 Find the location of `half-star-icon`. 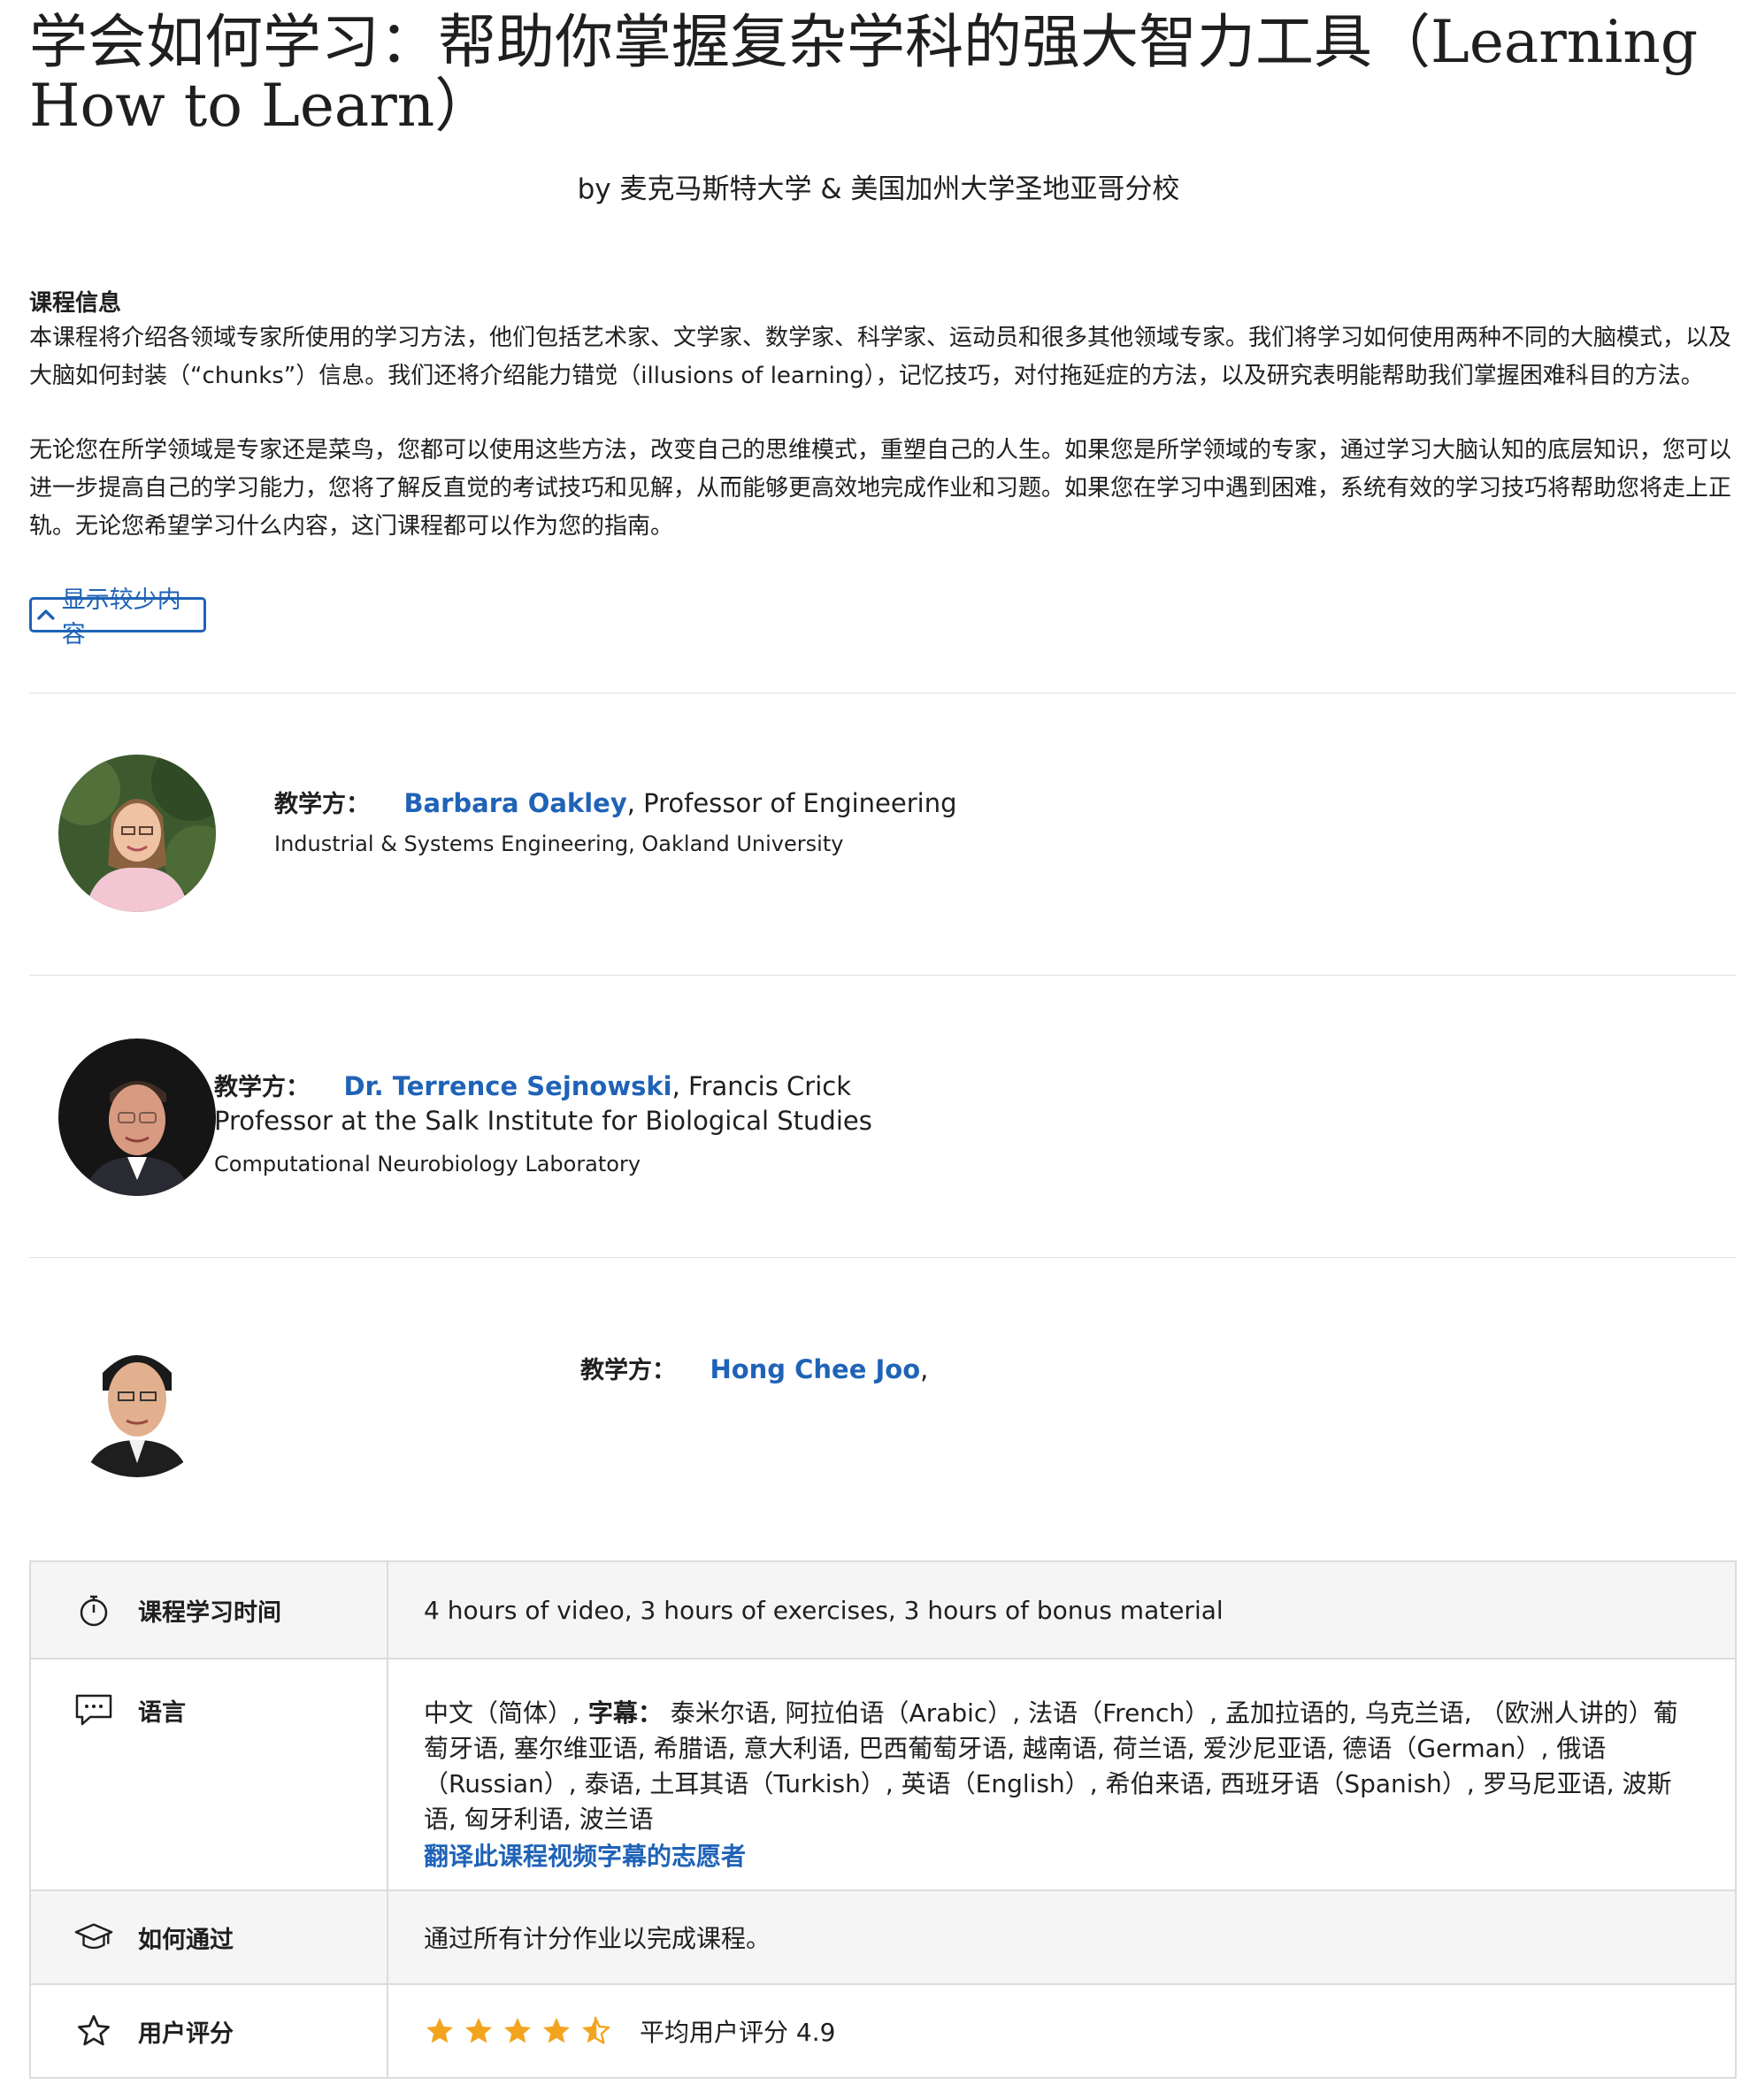

half-star-icon is located at coordinates (596, 2030).